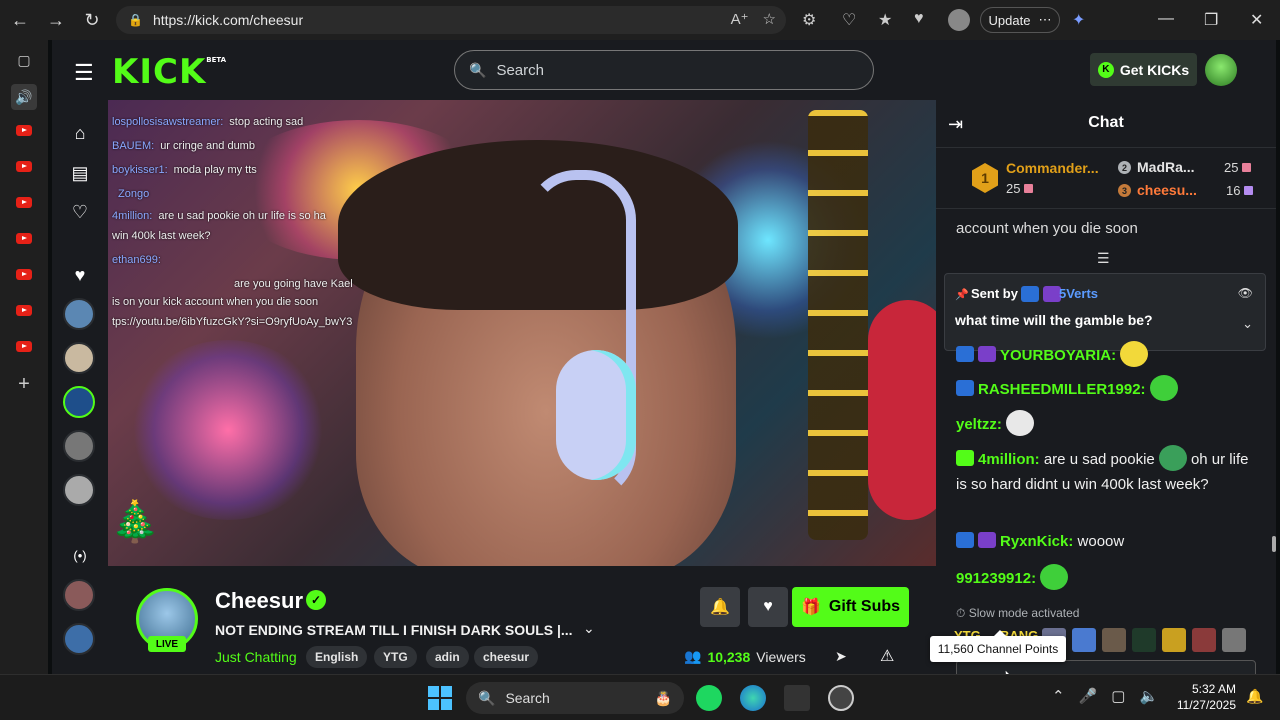  Describe the element at coordinates (395, 657) in the screenshot. I see `tag-ytg: YTG` at that location.